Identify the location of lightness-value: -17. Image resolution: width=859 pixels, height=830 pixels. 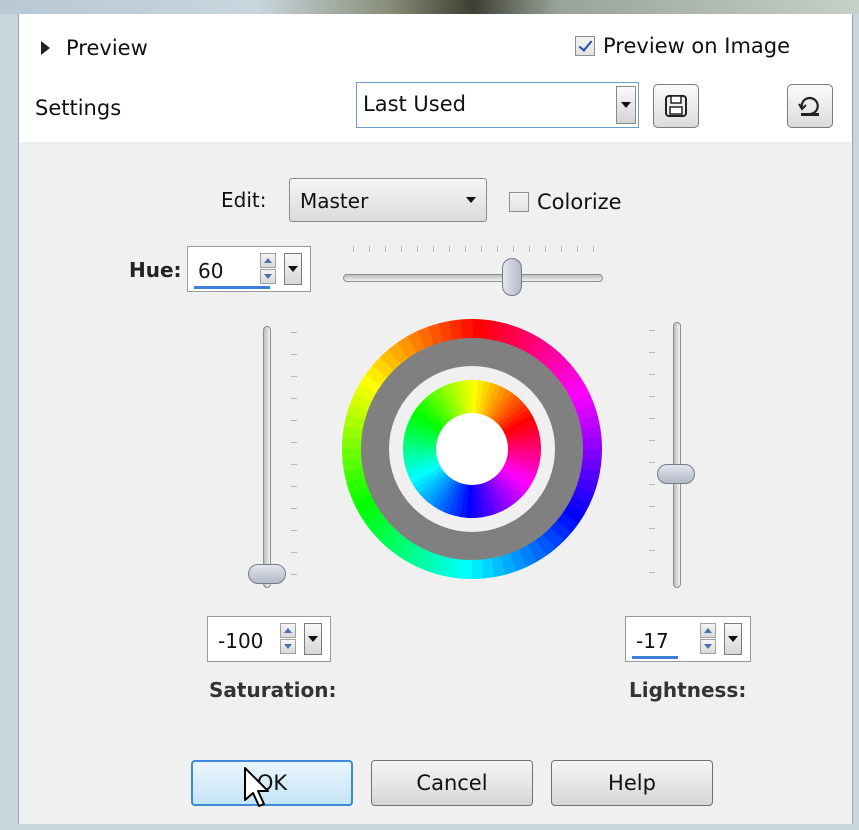
(652, 641).